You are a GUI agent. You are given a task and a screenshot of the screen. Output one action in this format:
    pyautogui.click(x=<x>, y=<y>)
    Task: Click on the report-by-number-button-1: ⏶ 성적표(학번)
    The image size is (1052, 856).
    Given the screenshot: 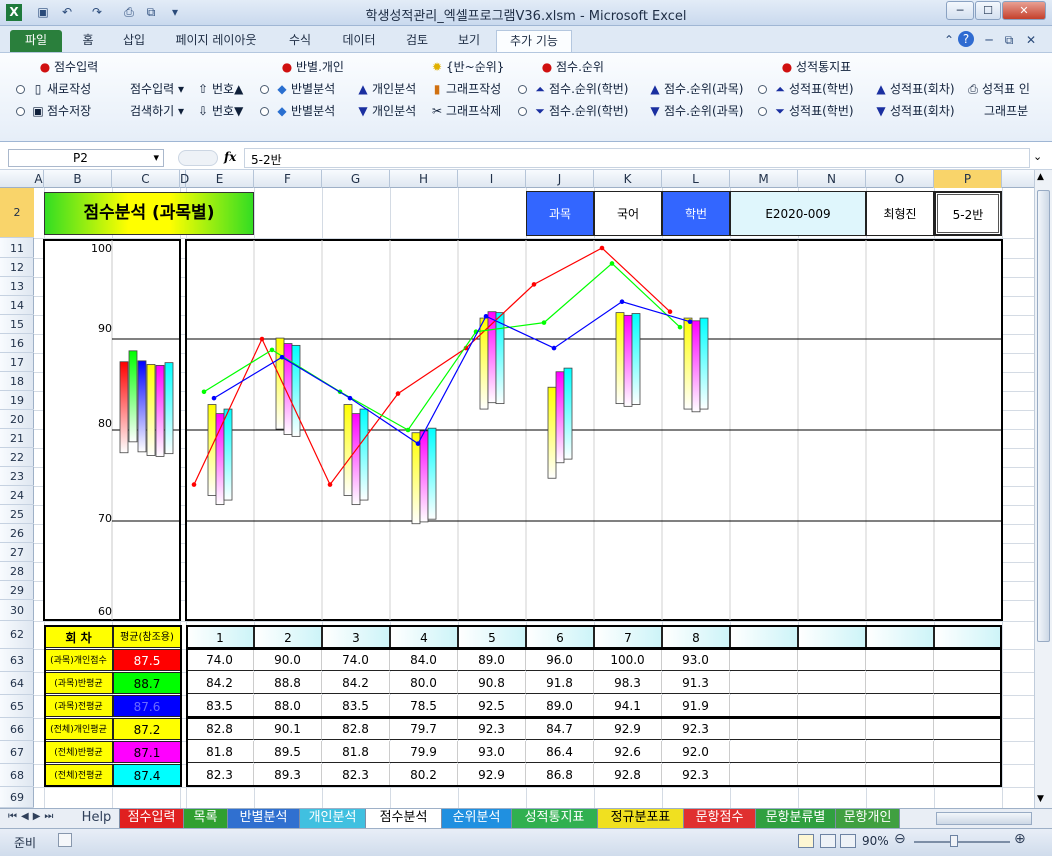 What is the action you would take?
    pyautogui.click(x=806, y=89)
    